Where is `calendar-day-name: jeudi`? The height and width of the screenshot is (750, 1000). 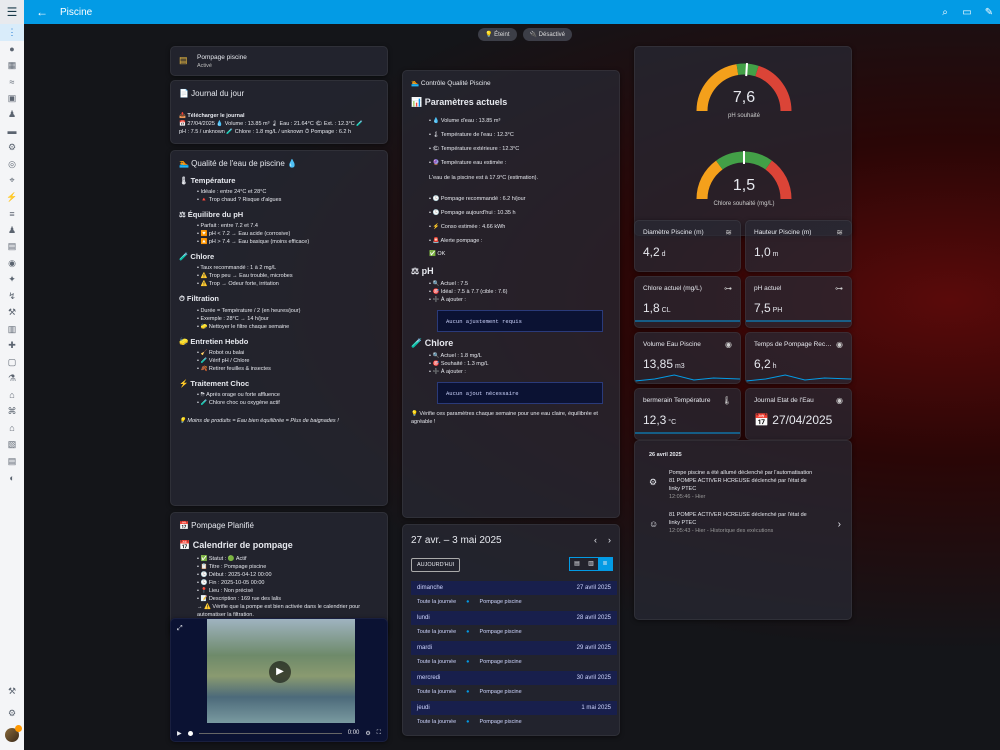
calendar-day-name: jeudi is located at coordinates (423, 708).